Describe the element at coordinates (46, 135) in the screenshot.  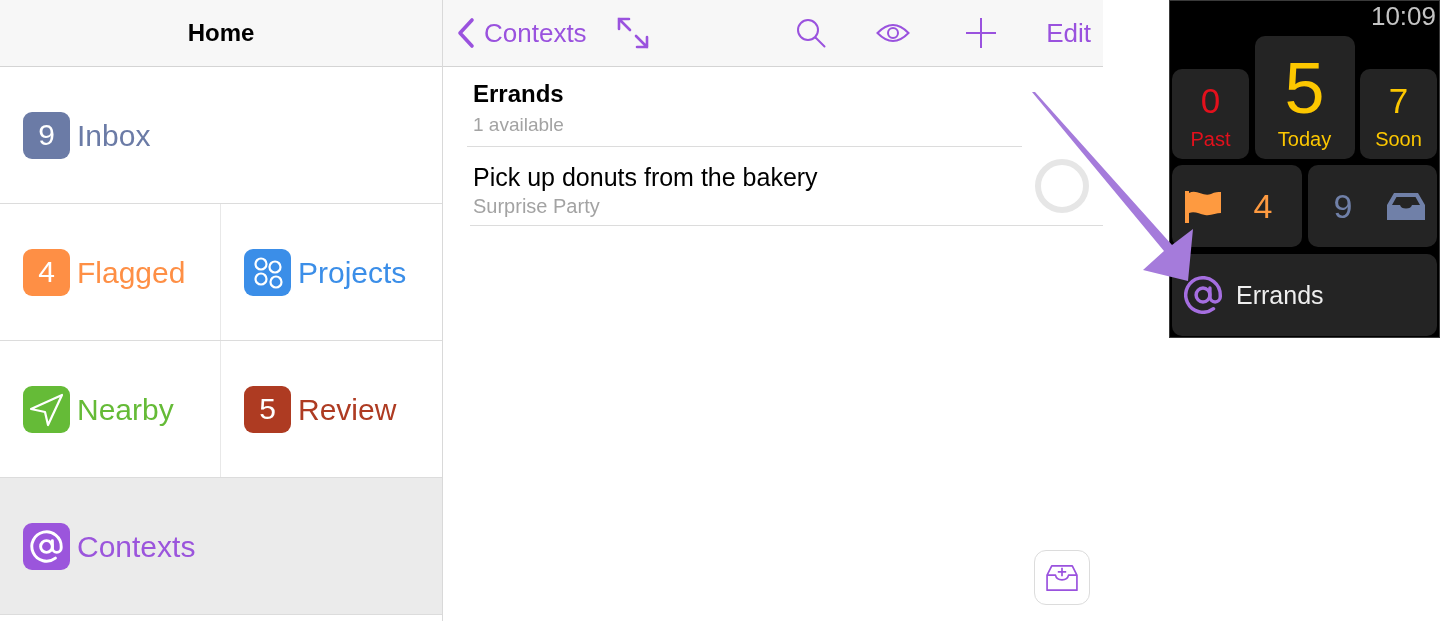
I see `count-badge: 9` at that location.